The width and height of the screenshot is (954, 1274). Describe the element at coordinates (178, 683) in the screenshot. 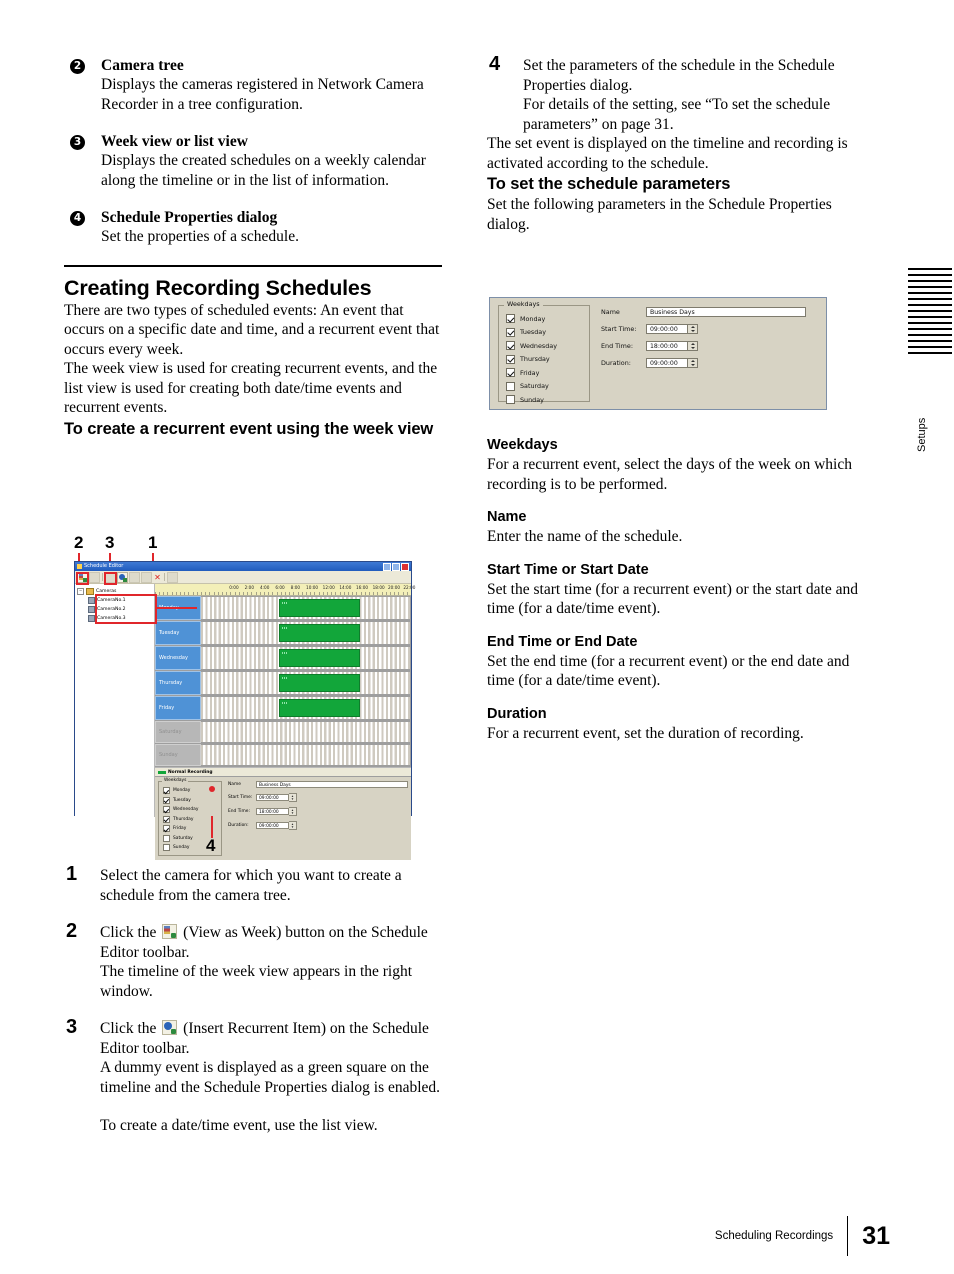

I see `timeline-day-label: Thursday` at that location.